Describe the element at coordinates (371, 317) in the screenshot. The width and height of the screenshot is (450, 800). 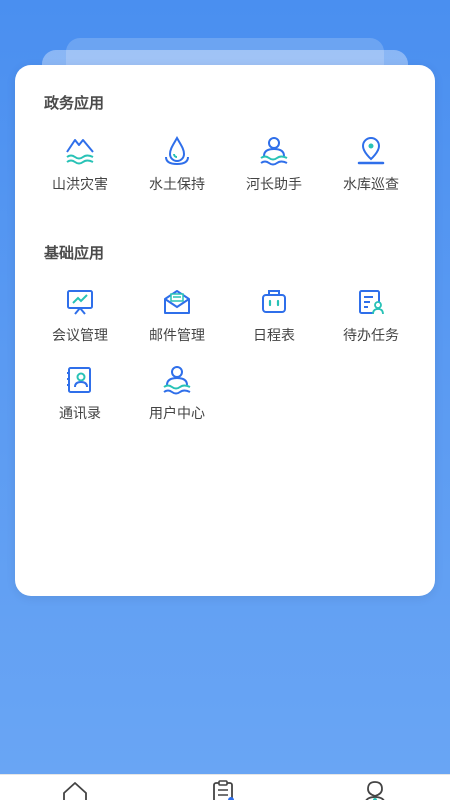
I see `app-todo: 待办任务` at that location.